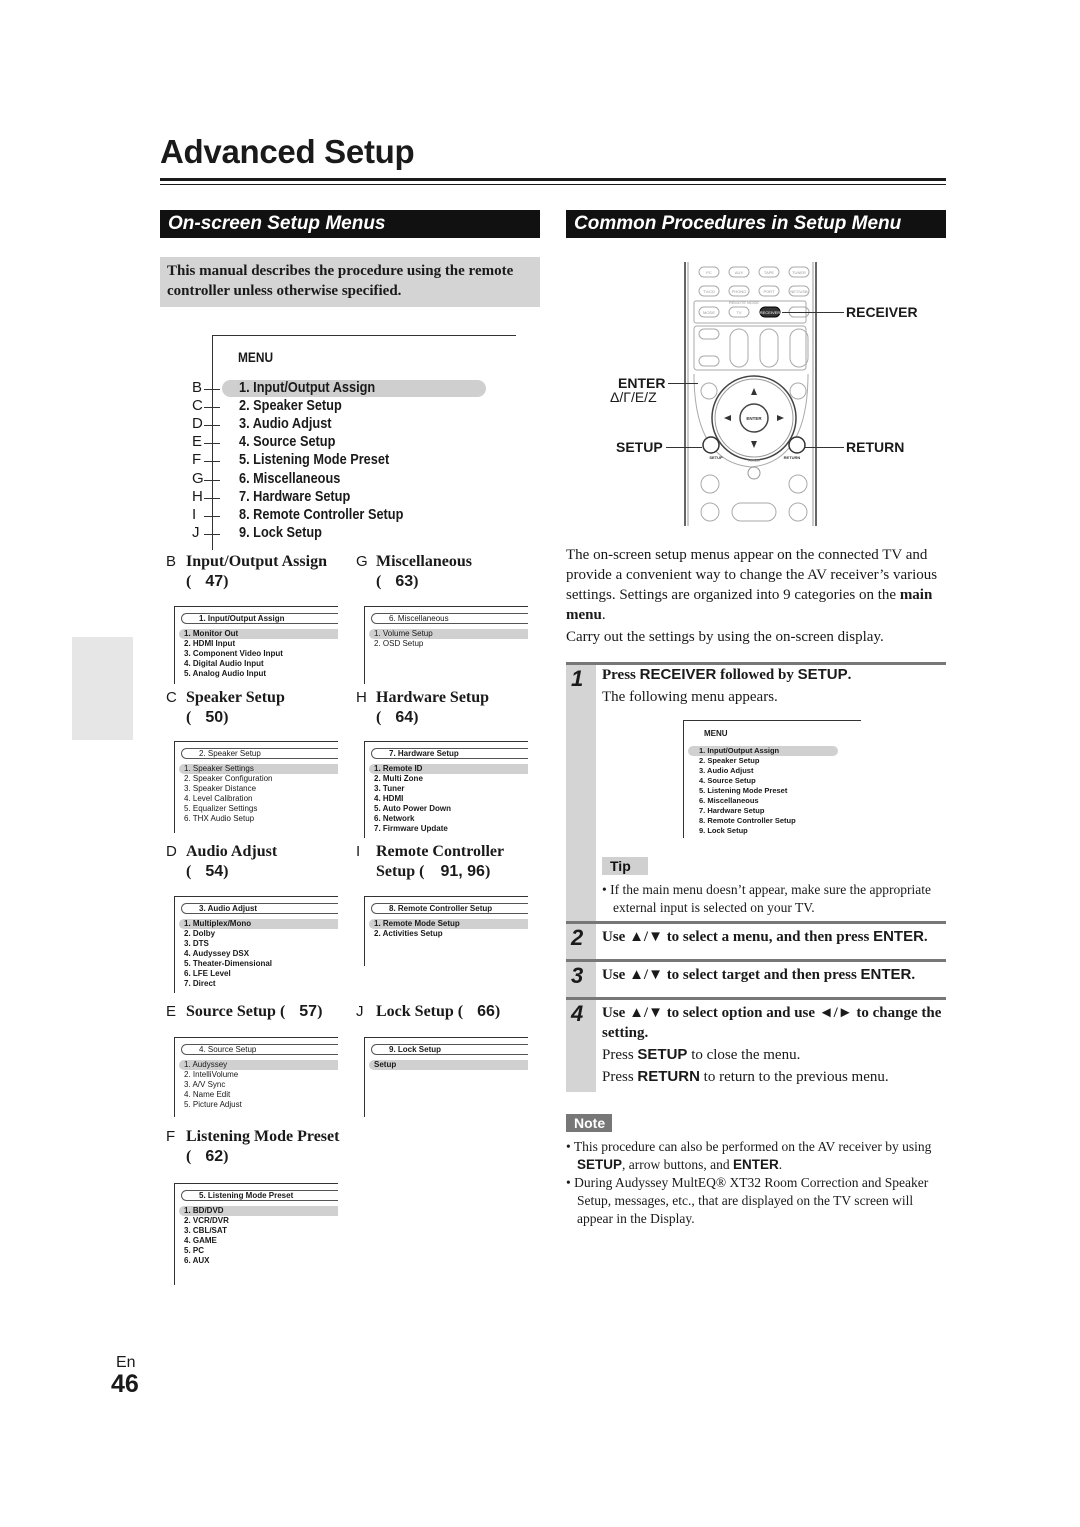 Image resolution: width=1080 pixels, height=1527 pixels. Describe the element at coordinates (295, 496) in the screenshot. I see `menu-item-label: 7. Hardware Setup` at that location.